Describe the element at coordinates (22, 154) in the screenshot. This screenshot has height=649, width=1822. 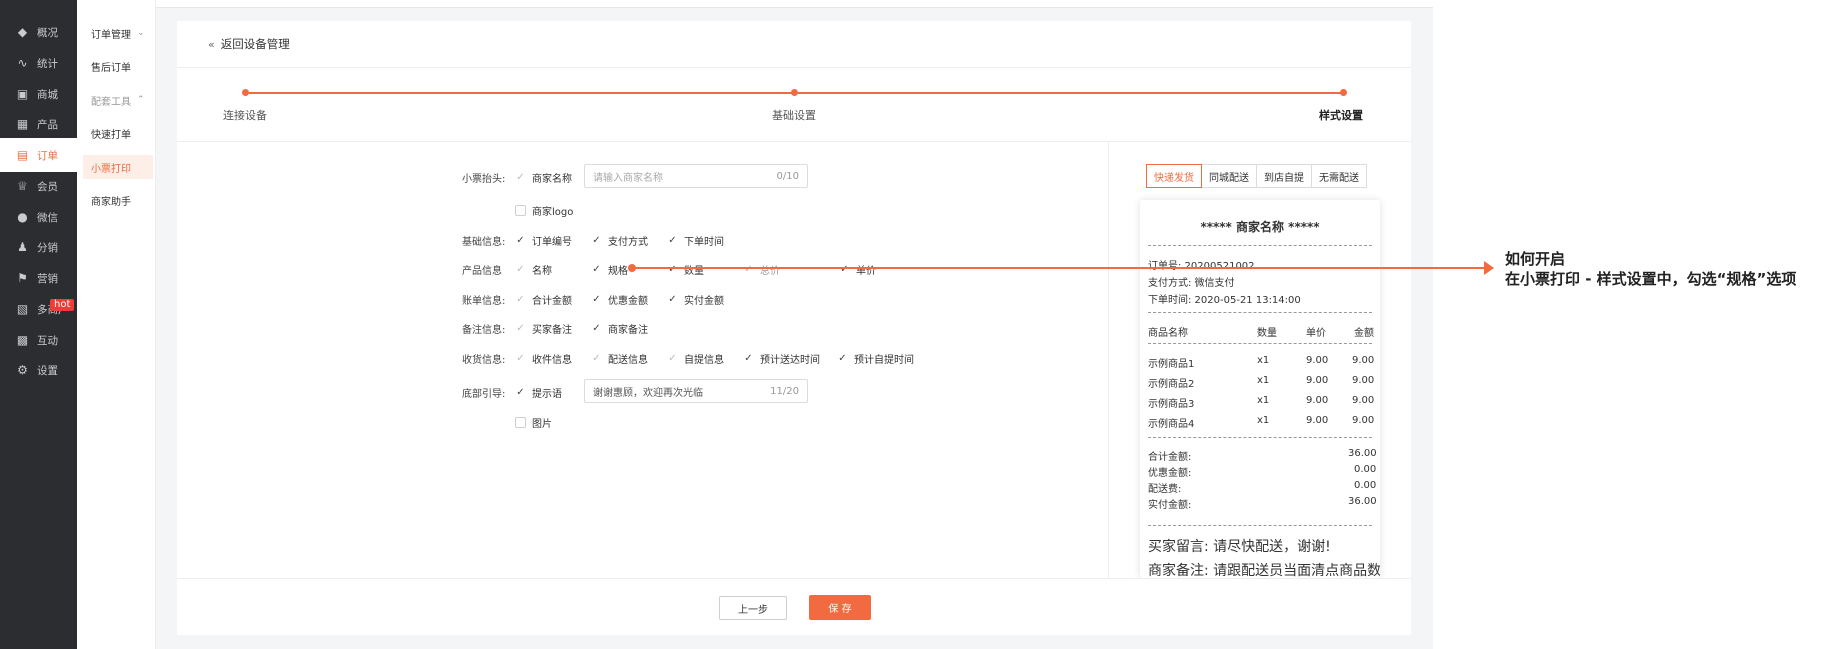
I see `order-icon: ▤` at that location.